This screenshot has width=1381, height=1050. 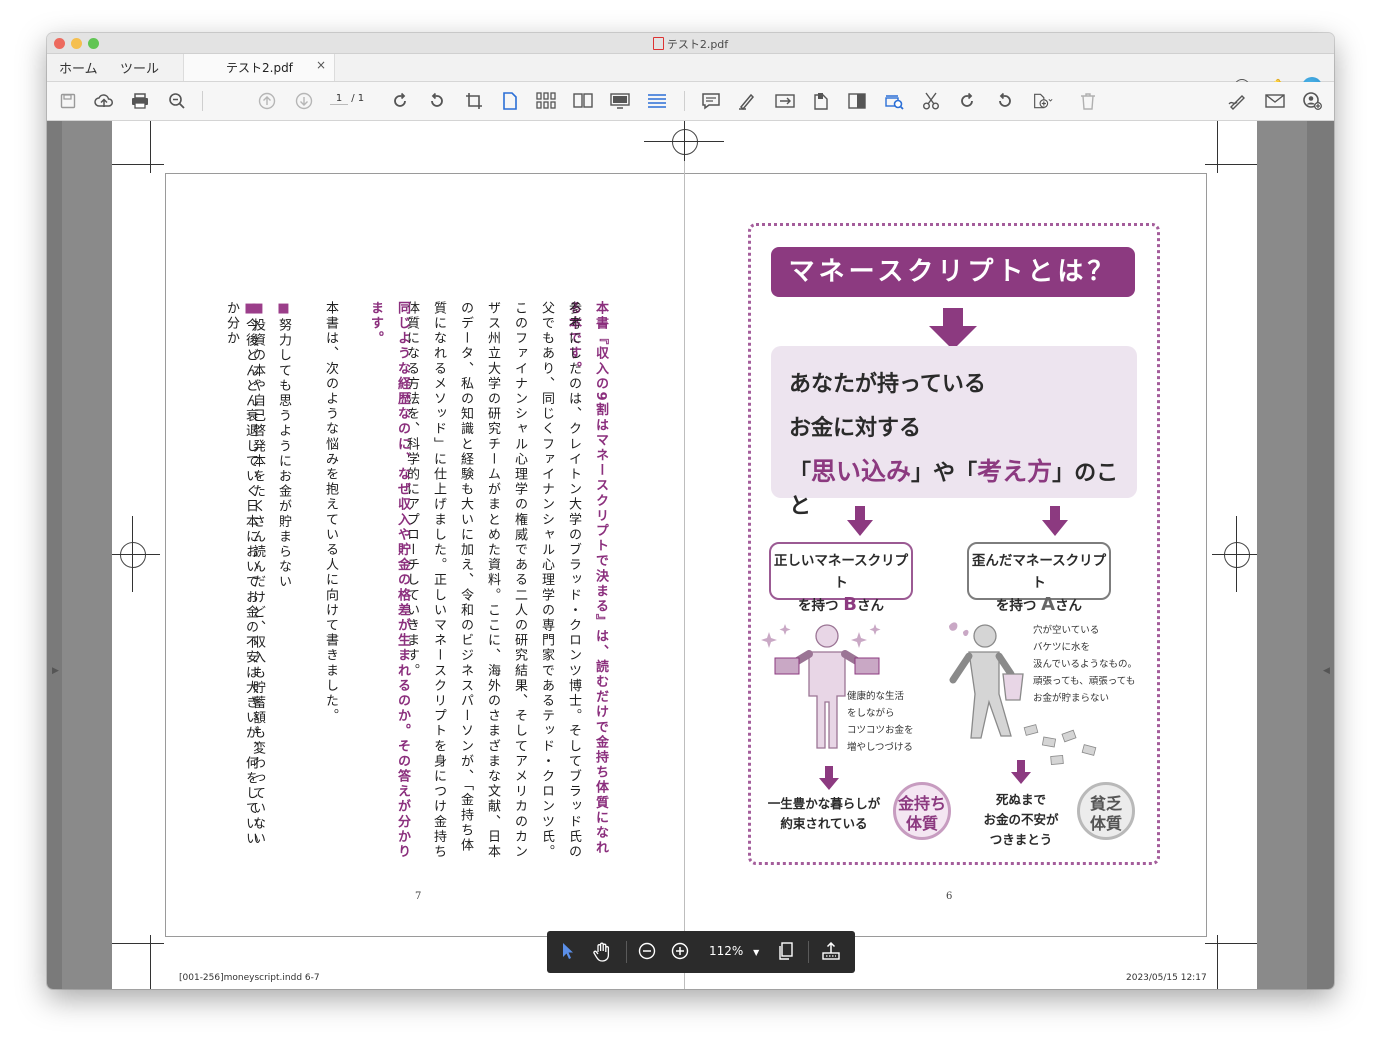 I want to click on trash-icon, so click(x=1088, y=101).